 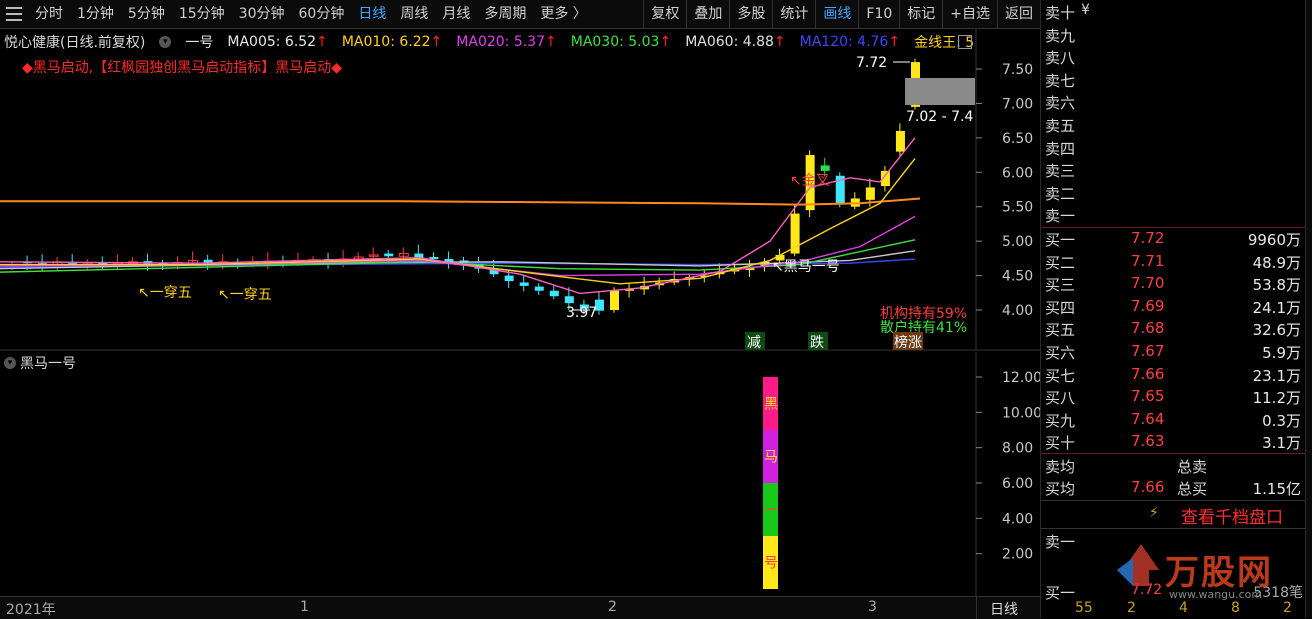 I want to click on period-tab-8: 月线, so click(x=456, y=14).